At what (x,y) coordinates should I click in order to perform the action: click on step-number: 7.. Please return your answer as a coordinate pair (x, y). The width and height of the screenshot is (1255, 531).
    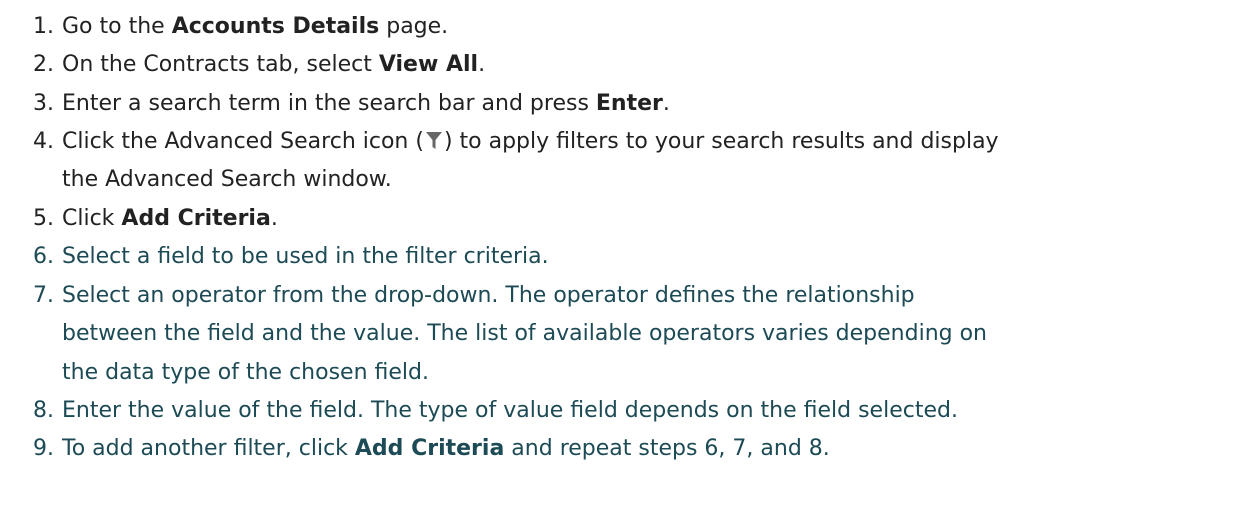
    Looking at the image, I should click on (43, 295).